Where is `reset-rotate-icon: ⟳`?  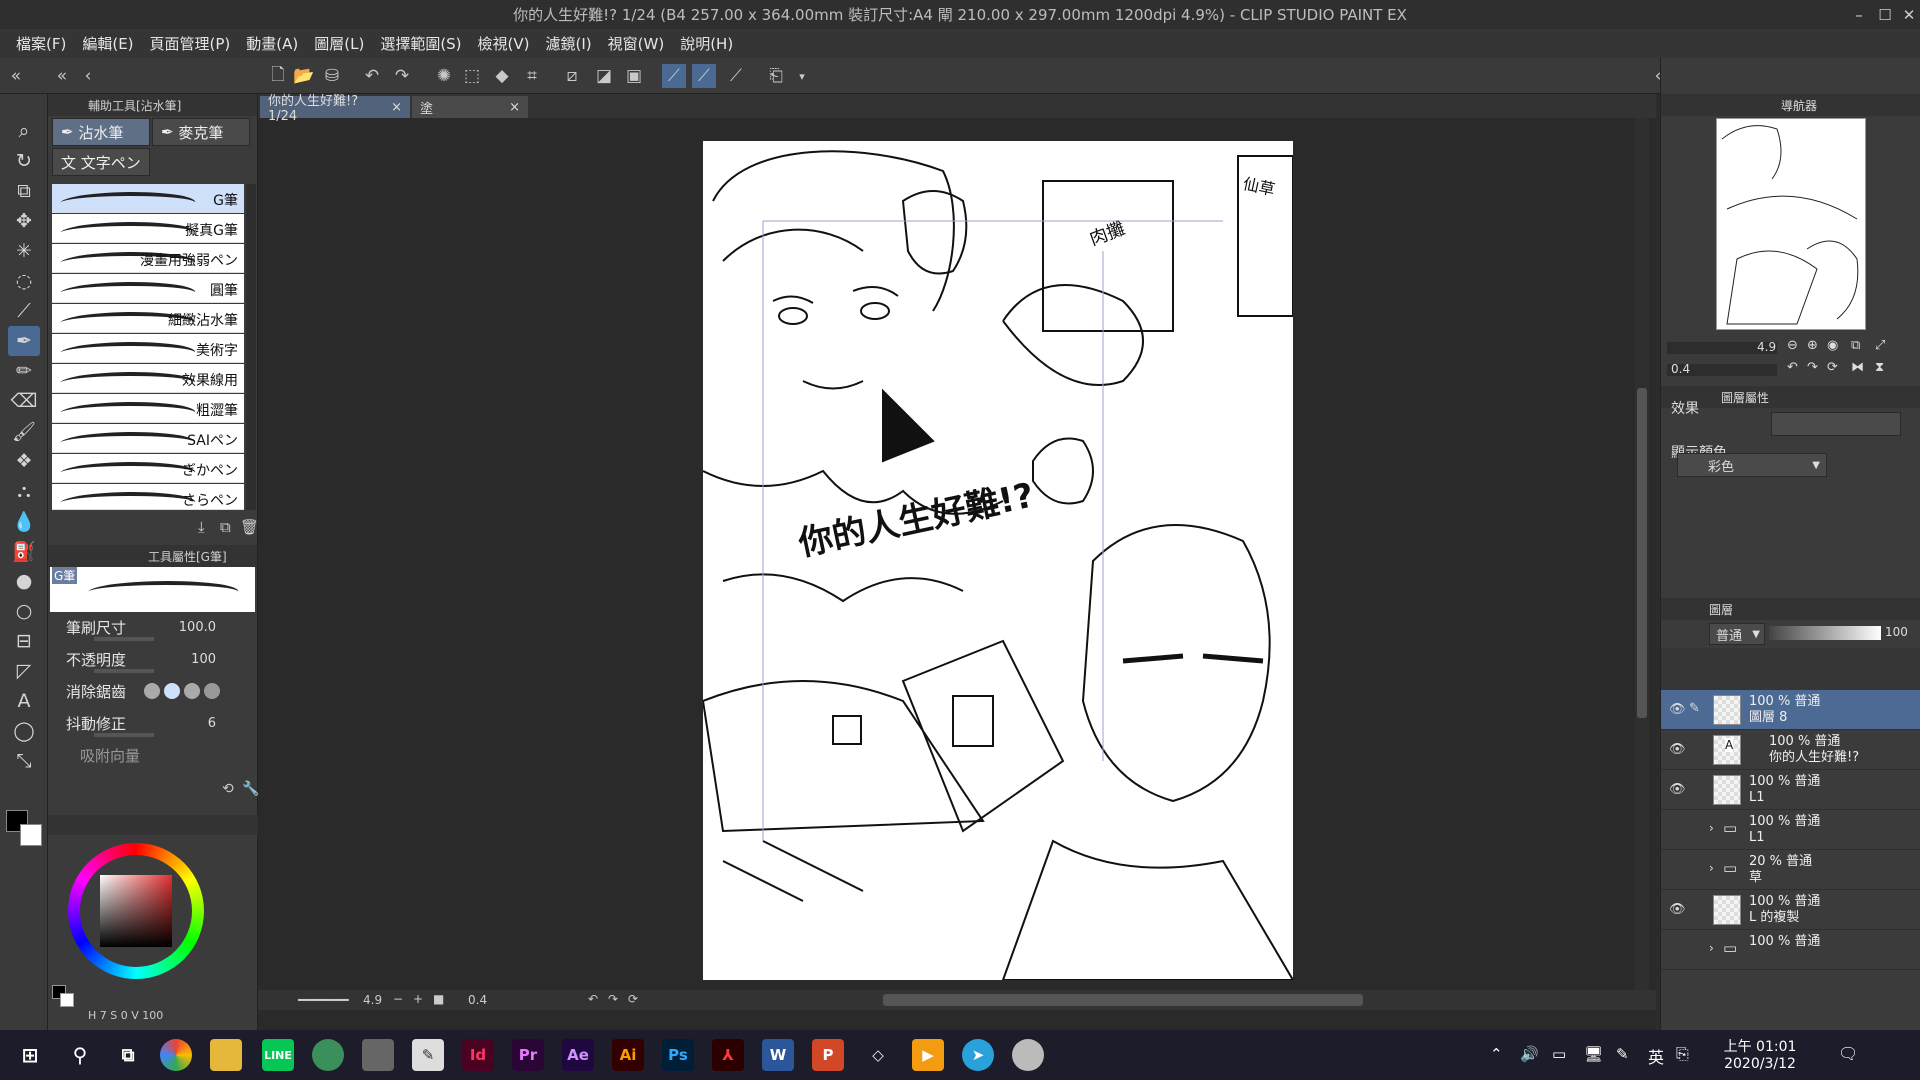
reset-rotate-icon: ⟳ is located at coordinates (633, 999).